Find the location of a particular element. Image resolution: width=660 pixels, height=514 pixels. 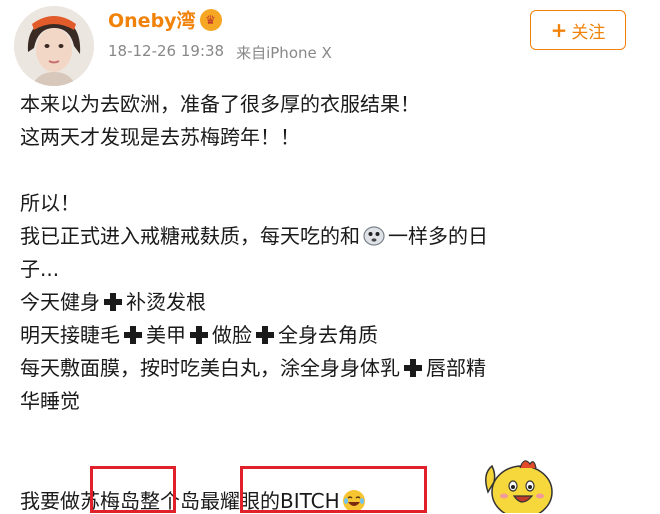

post-text: 补烫发根 is located at coordinates (166, 302).